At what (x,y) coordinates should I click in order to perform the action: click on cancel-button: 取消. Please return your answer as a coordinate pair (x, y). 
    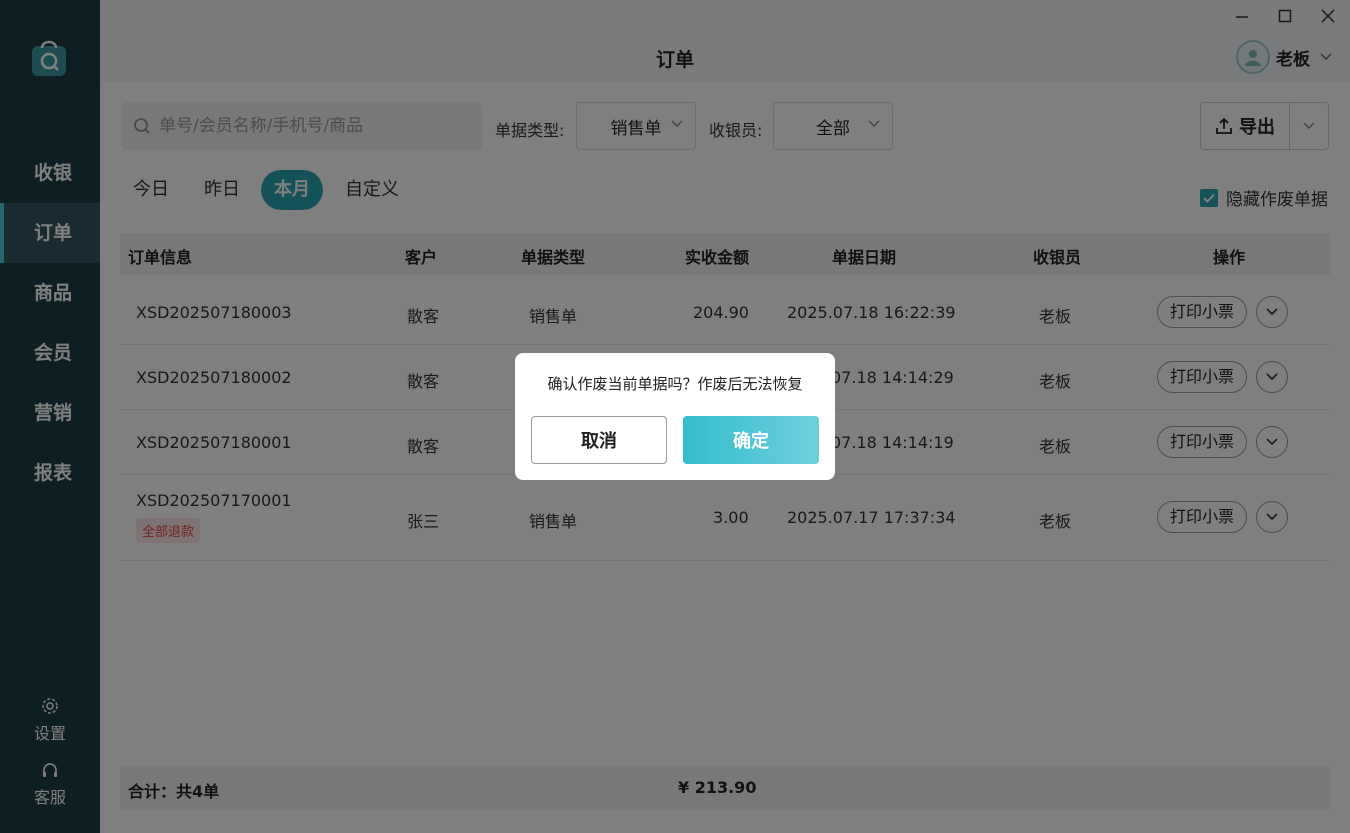
    Looking at the image, I should click on (599, 440).